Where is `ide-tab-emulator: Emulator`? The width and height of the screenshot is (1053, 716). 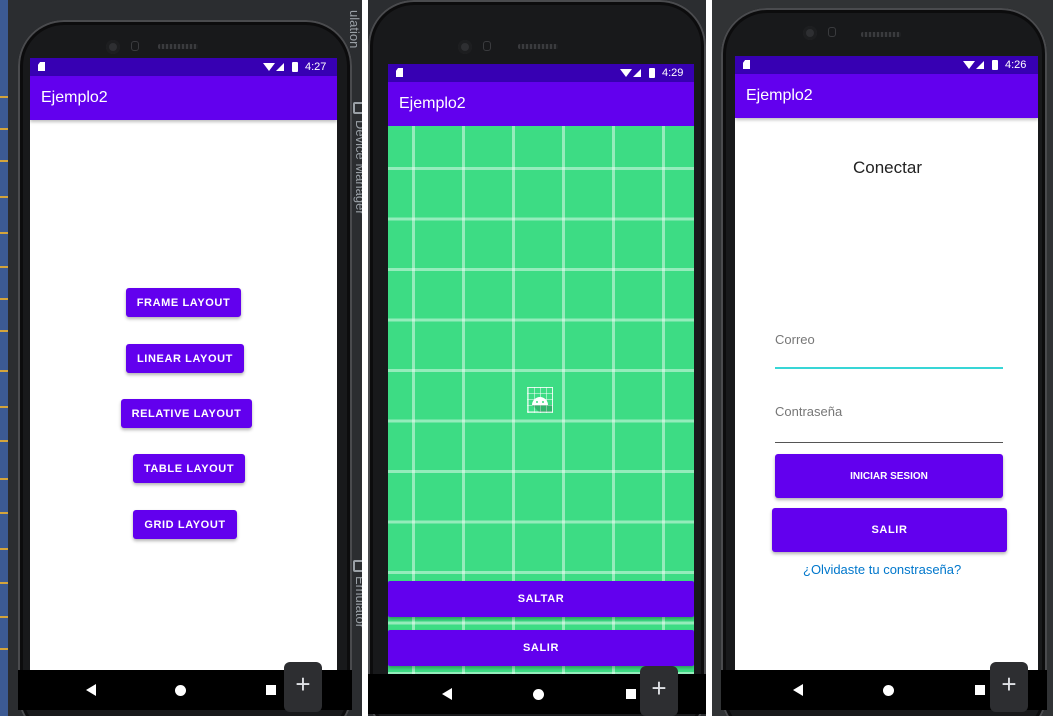 ide-tab-emulator: Emulator is located at coordinates (357, 602).